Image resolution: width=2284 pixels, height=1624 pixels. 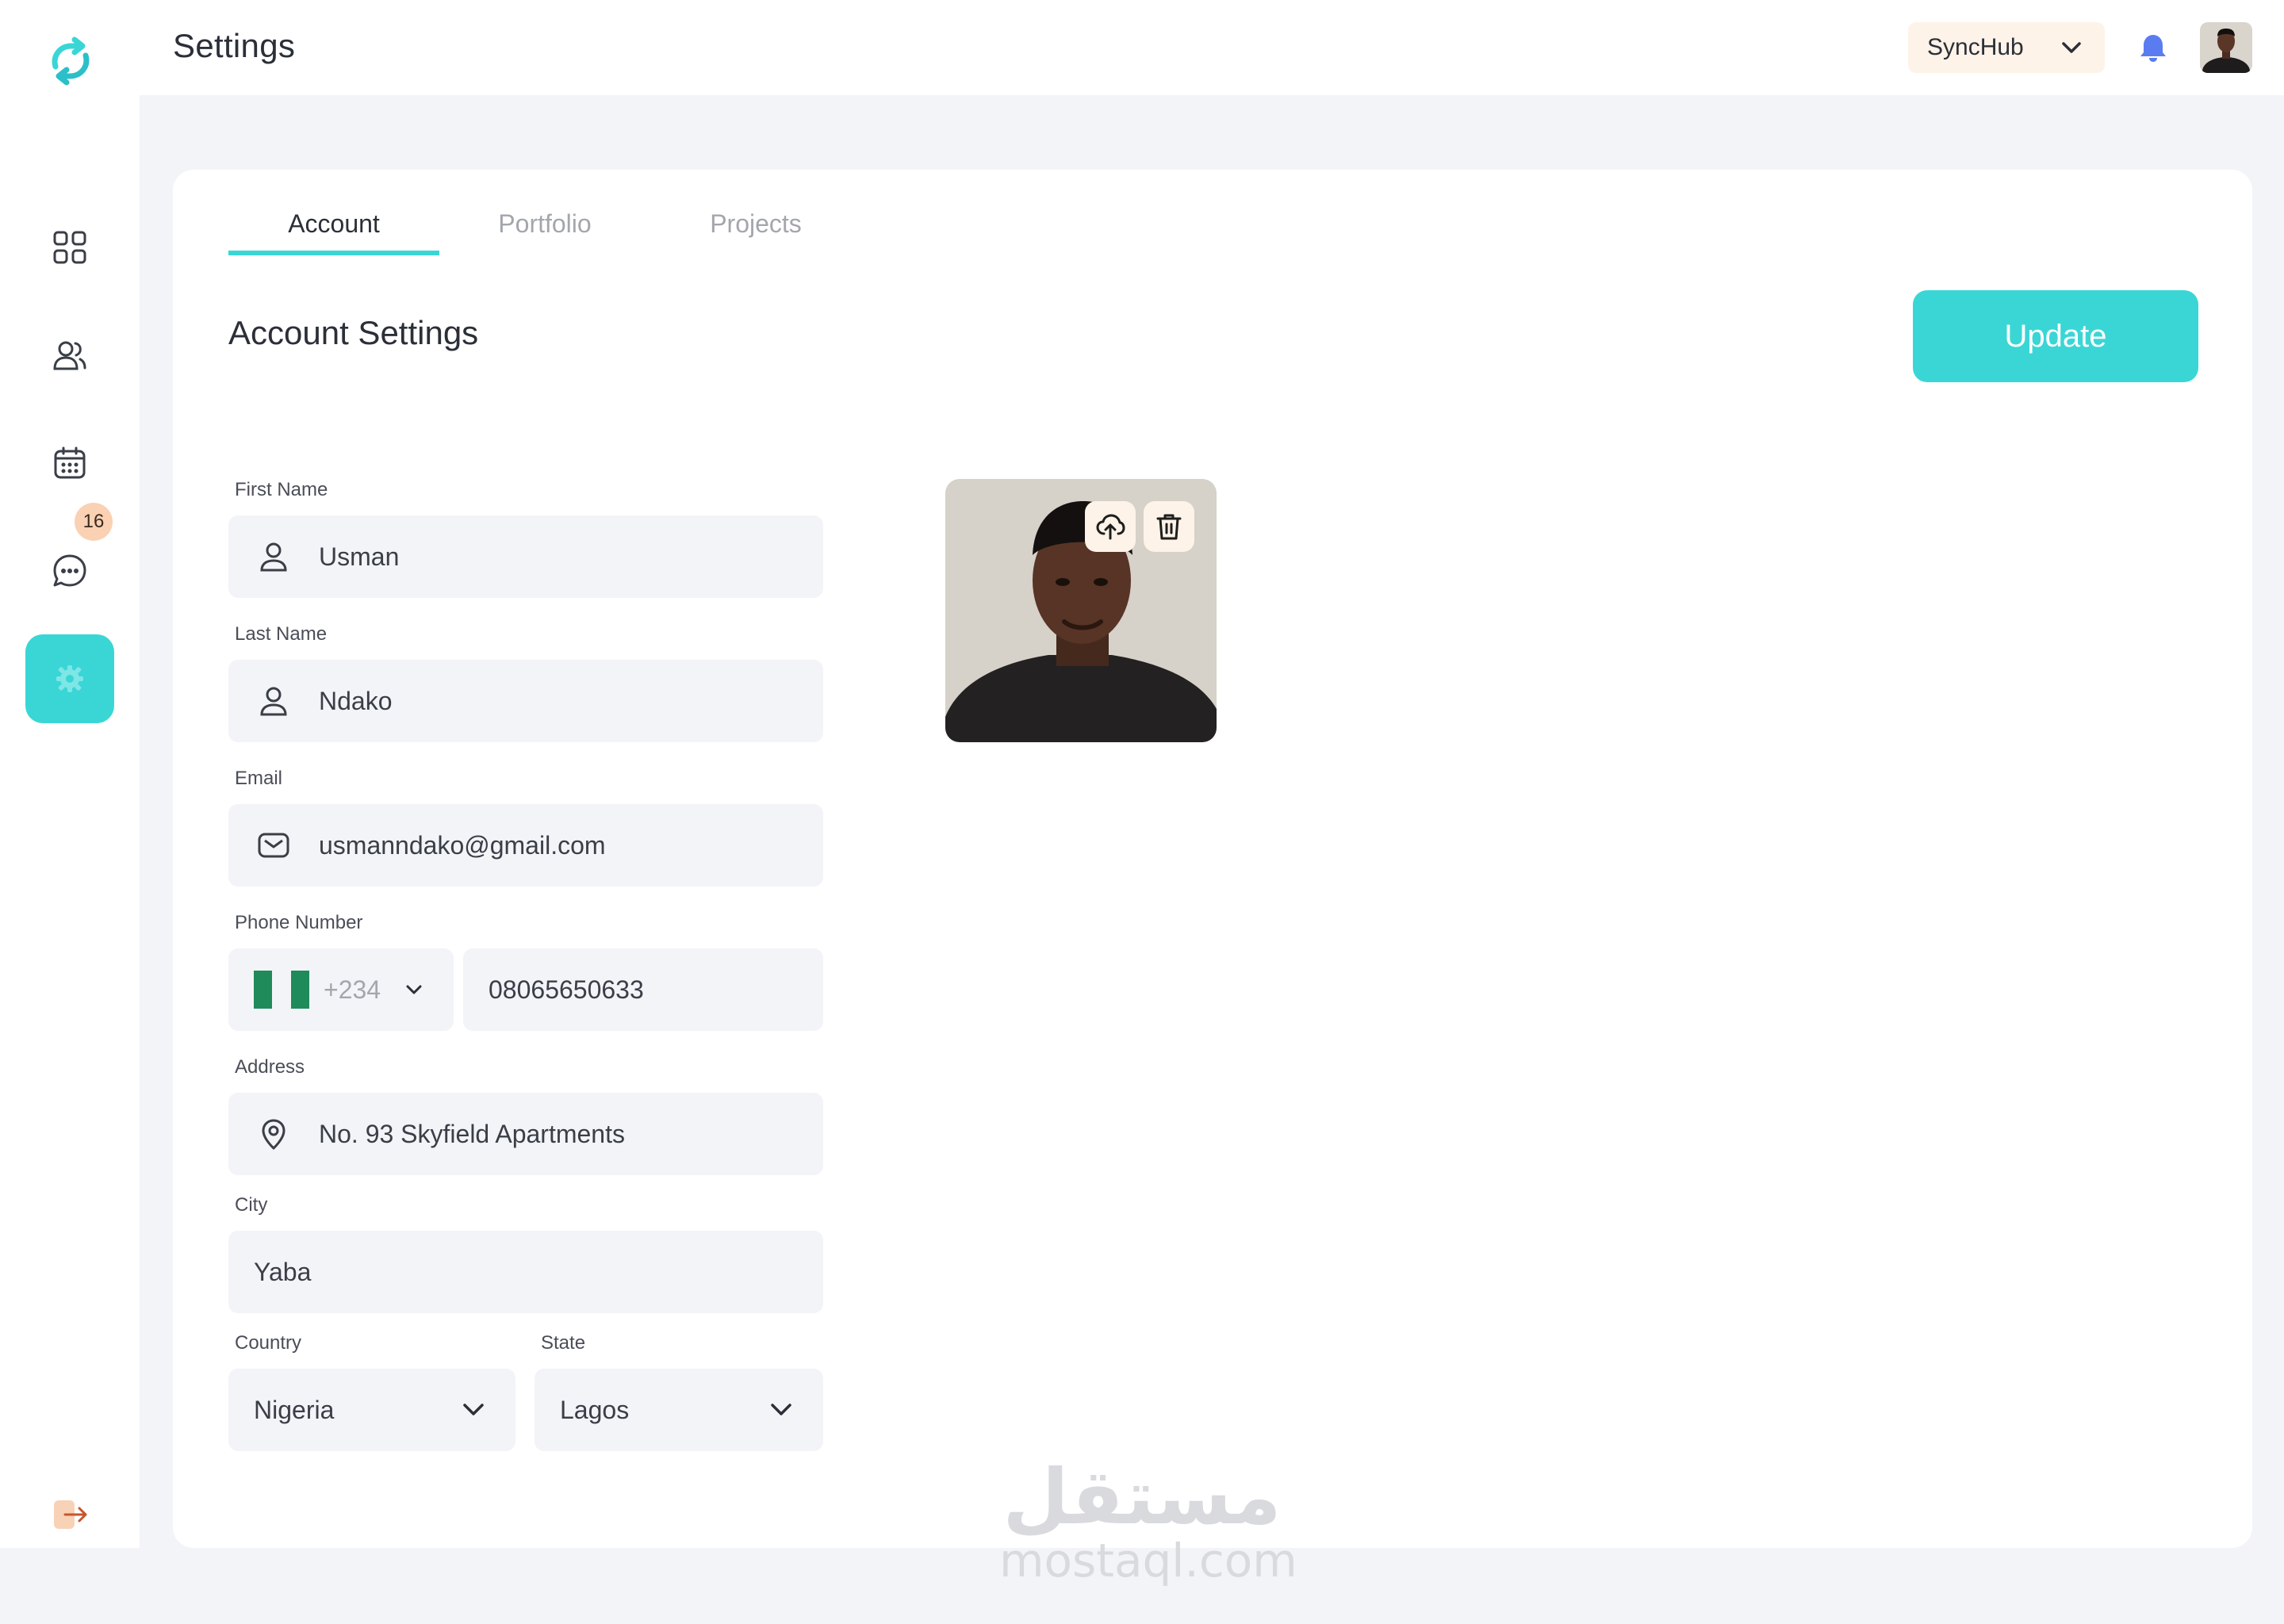 What do you see at coordinates (268, 1343) in the screenshot?
I see `country-label: Country` at bounding box center [268, 1343].